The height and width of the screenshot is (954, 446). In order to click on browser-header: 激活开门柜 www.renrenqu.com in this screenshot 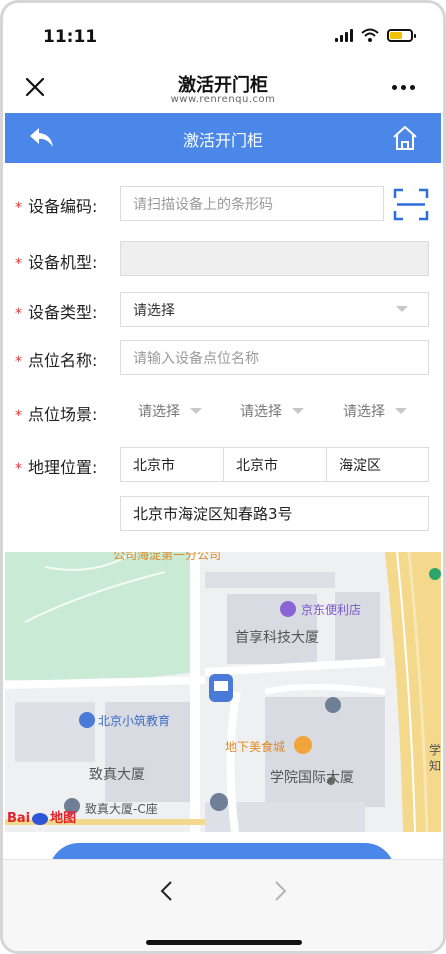, I will do `click(223, 87)`.